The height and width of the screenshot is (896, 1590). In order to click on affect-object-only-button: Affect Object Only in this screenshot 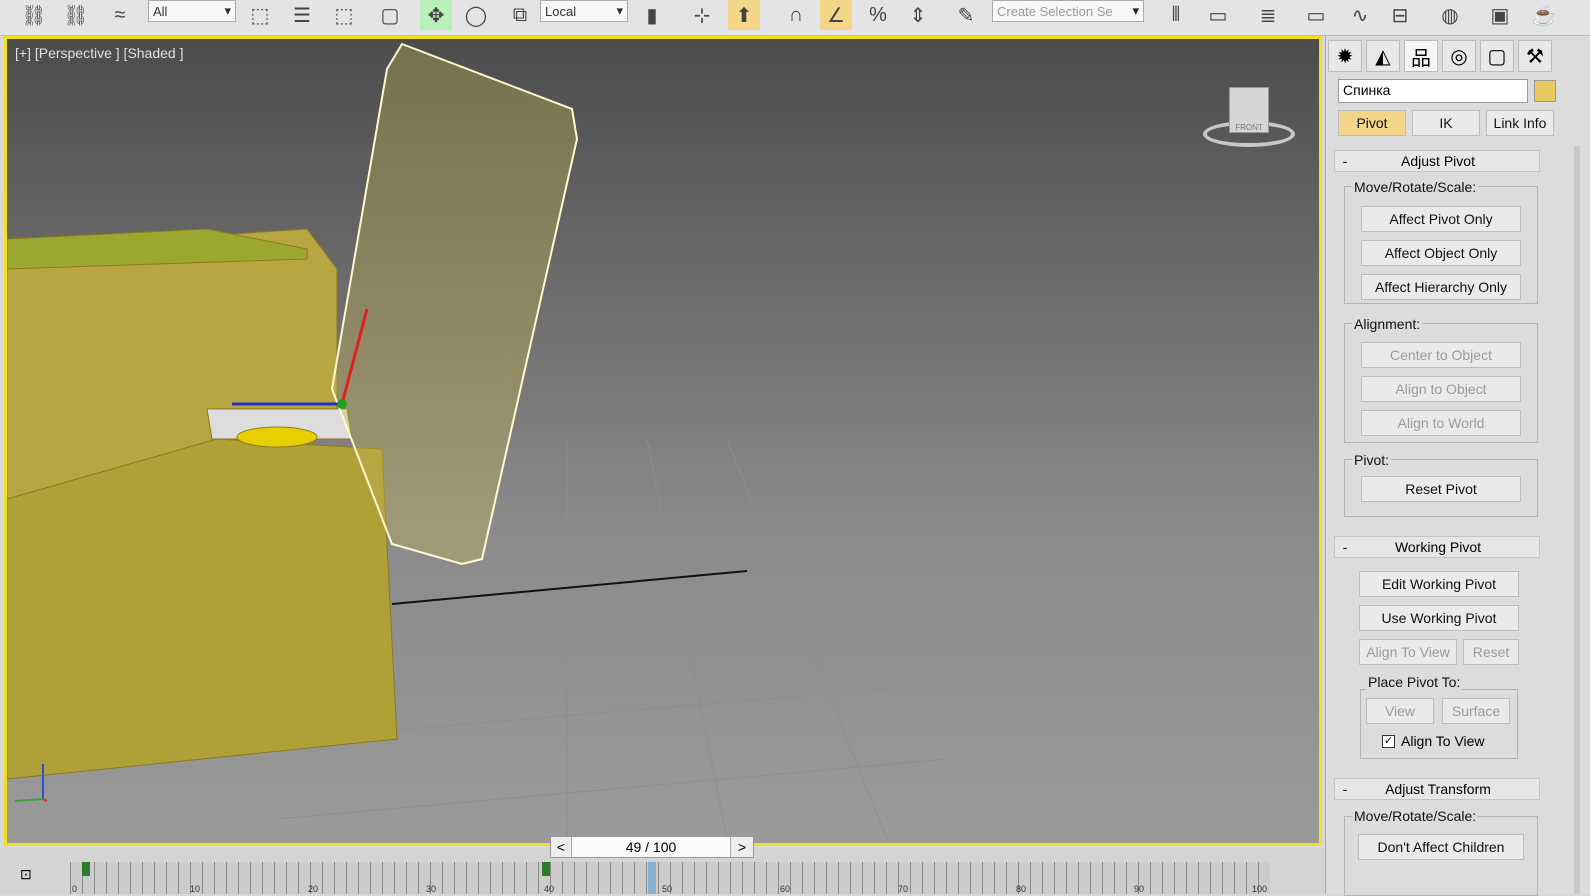, I will do `click(1441, 253)`.